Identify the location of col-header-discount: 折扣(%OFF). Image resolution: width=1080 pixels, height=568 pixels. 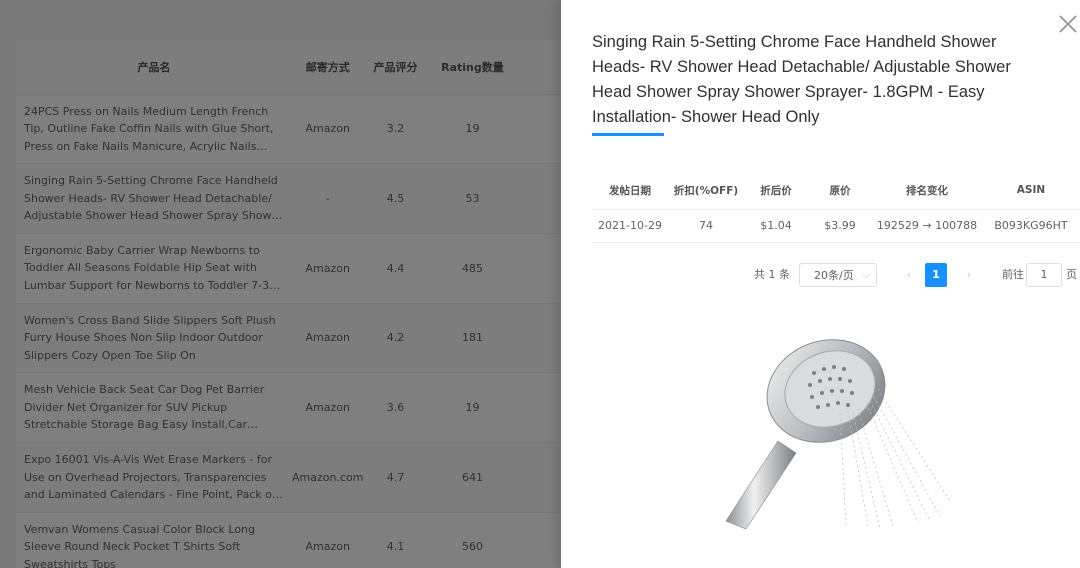
(706, 190).